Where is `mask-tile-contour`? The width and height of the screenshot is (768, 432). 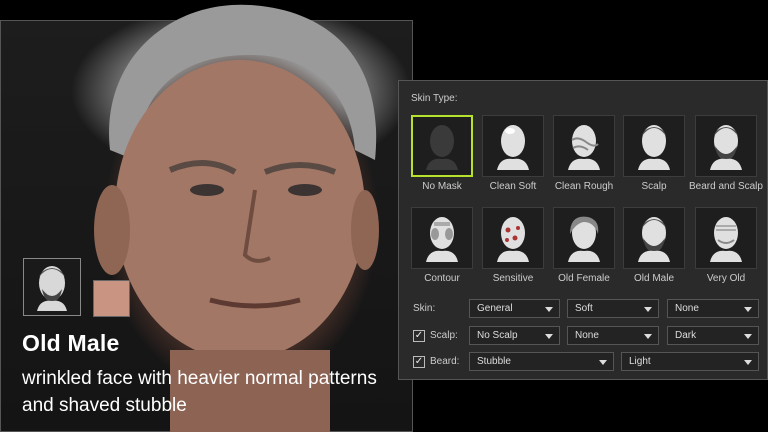 mask-tile-contour is located at coordinates (442, 238).